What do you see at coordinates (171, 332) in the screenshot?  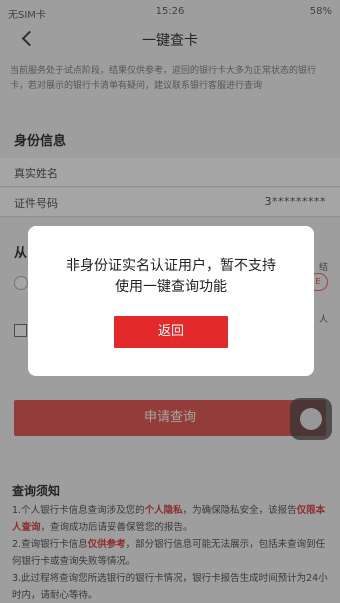 I see `return-button: 返回` at bounding box center [171, 332].